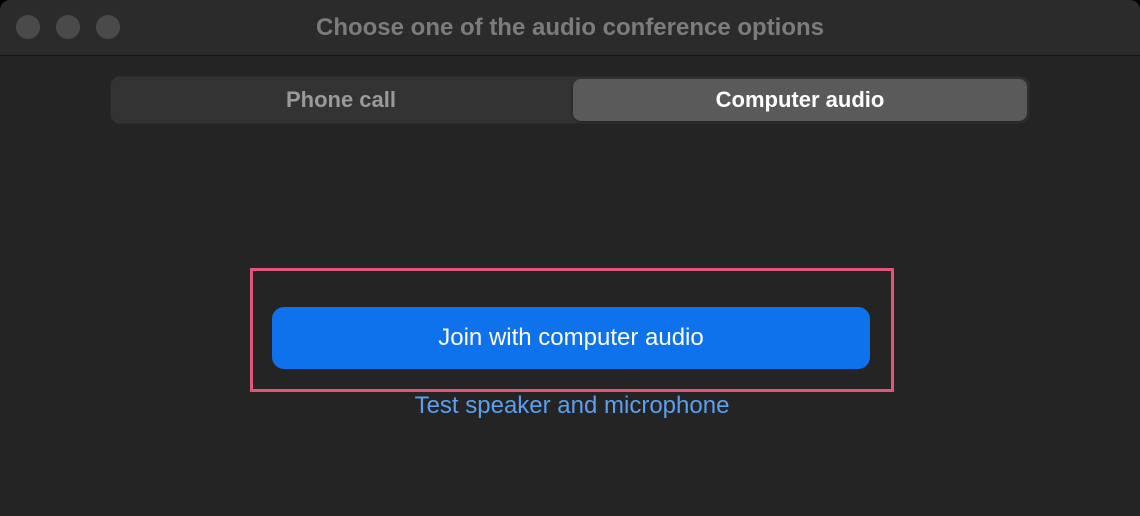  What do you see at coordinates (571, 338) in the screenshot?
I see `join-with-computer-audio-button: Join with computer audio` at bounding box center [571, 338].